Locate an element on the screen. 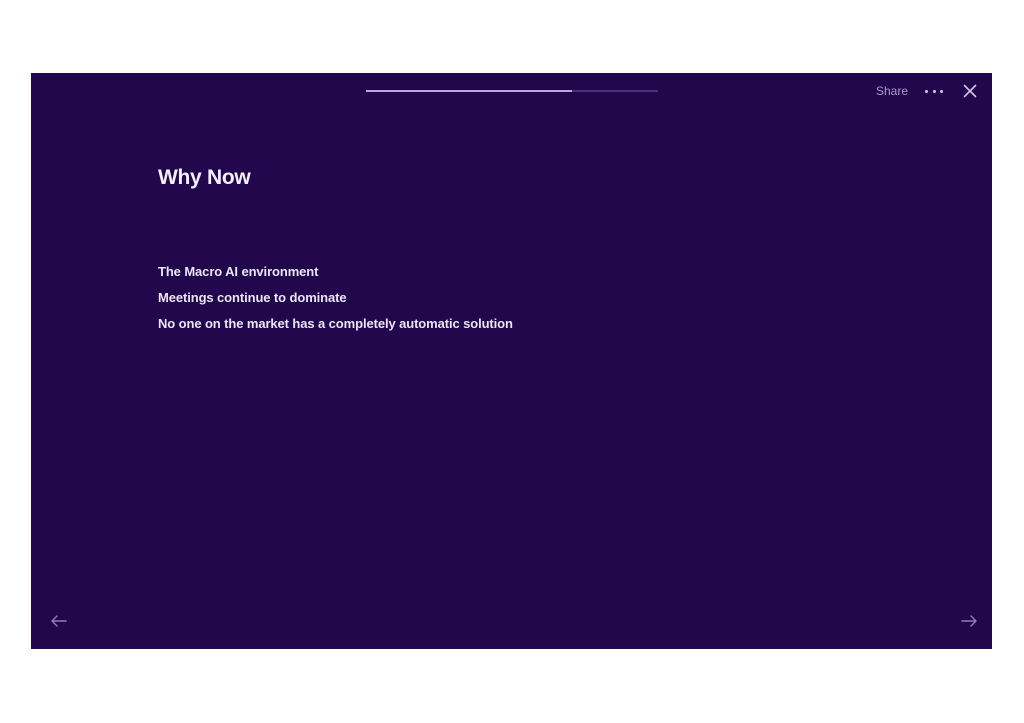 This screenshot has width=1024, height=723. bullet-item: Meetings continue to dominate is located at coordinates (252, 297).